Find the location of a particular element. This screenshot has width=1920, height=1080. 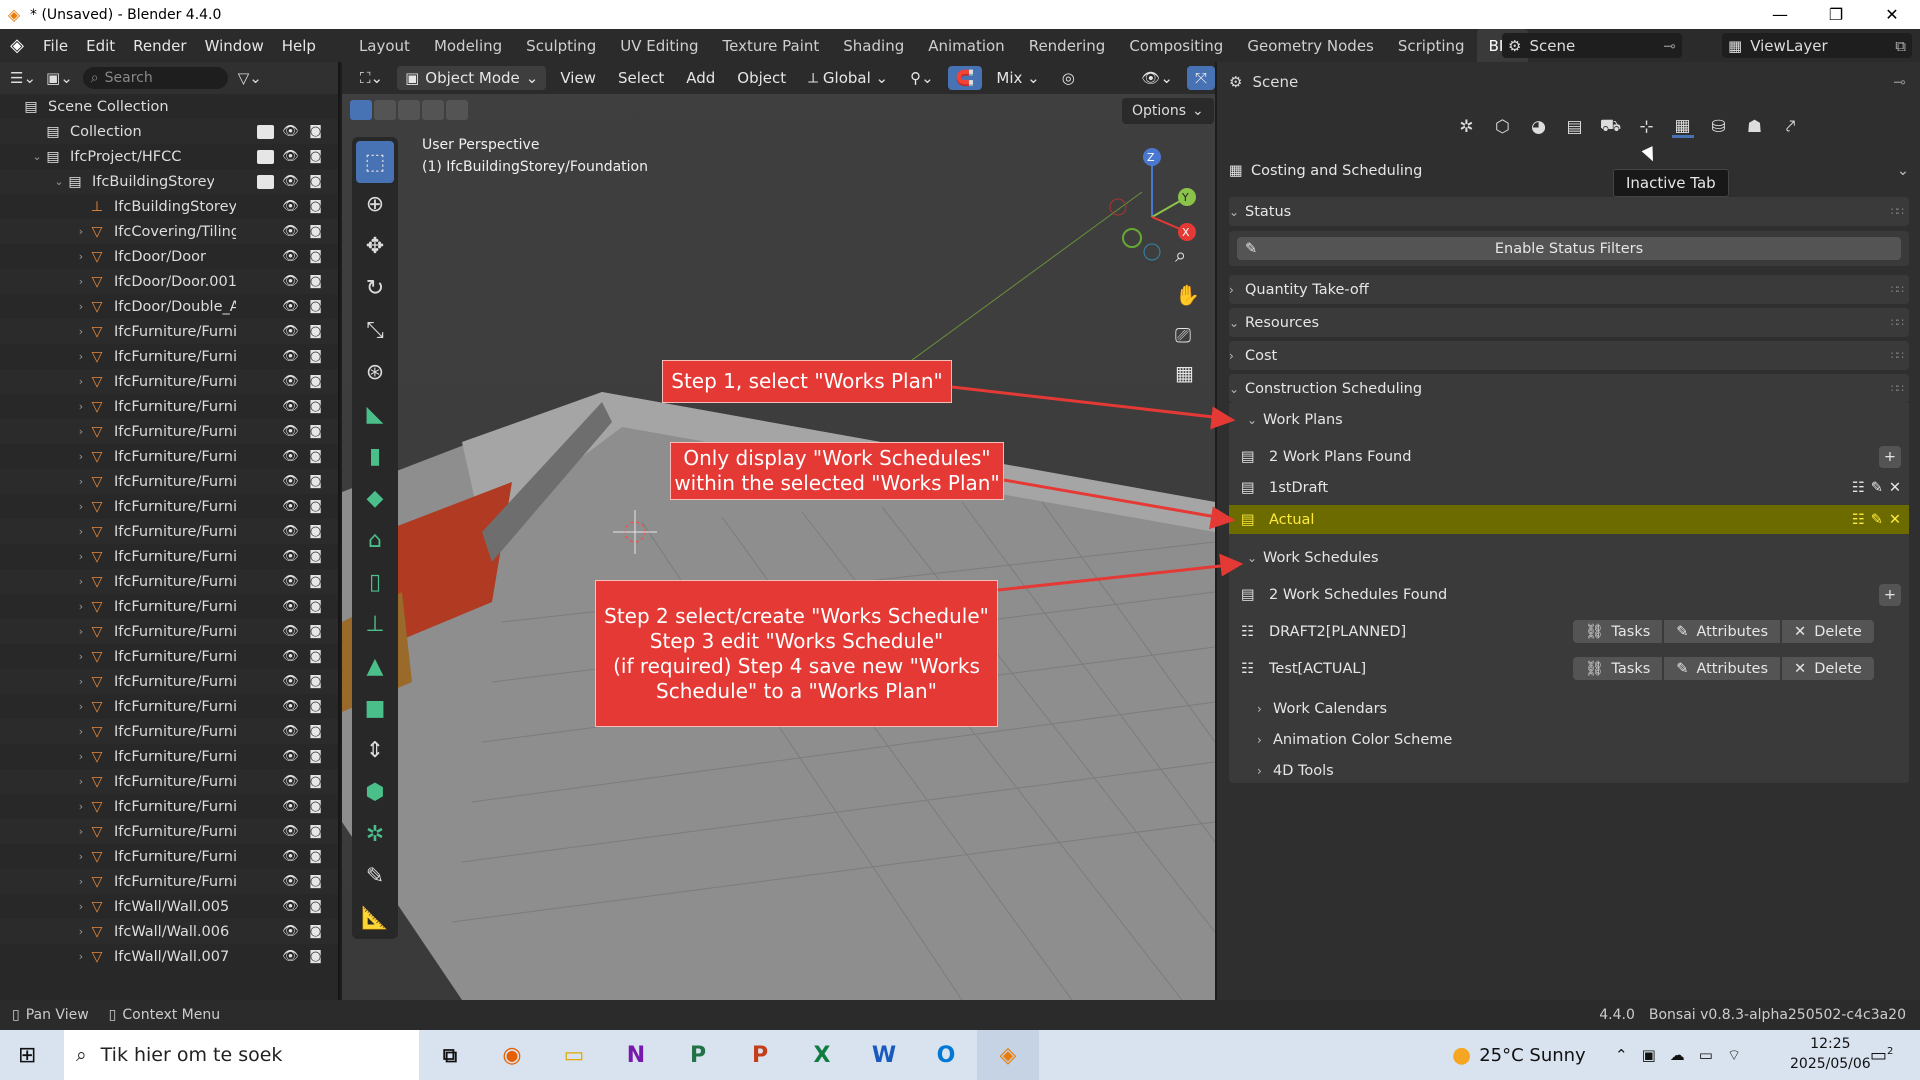

pivot-icon: ⚲⌄ is located at coordinates (922, 78).